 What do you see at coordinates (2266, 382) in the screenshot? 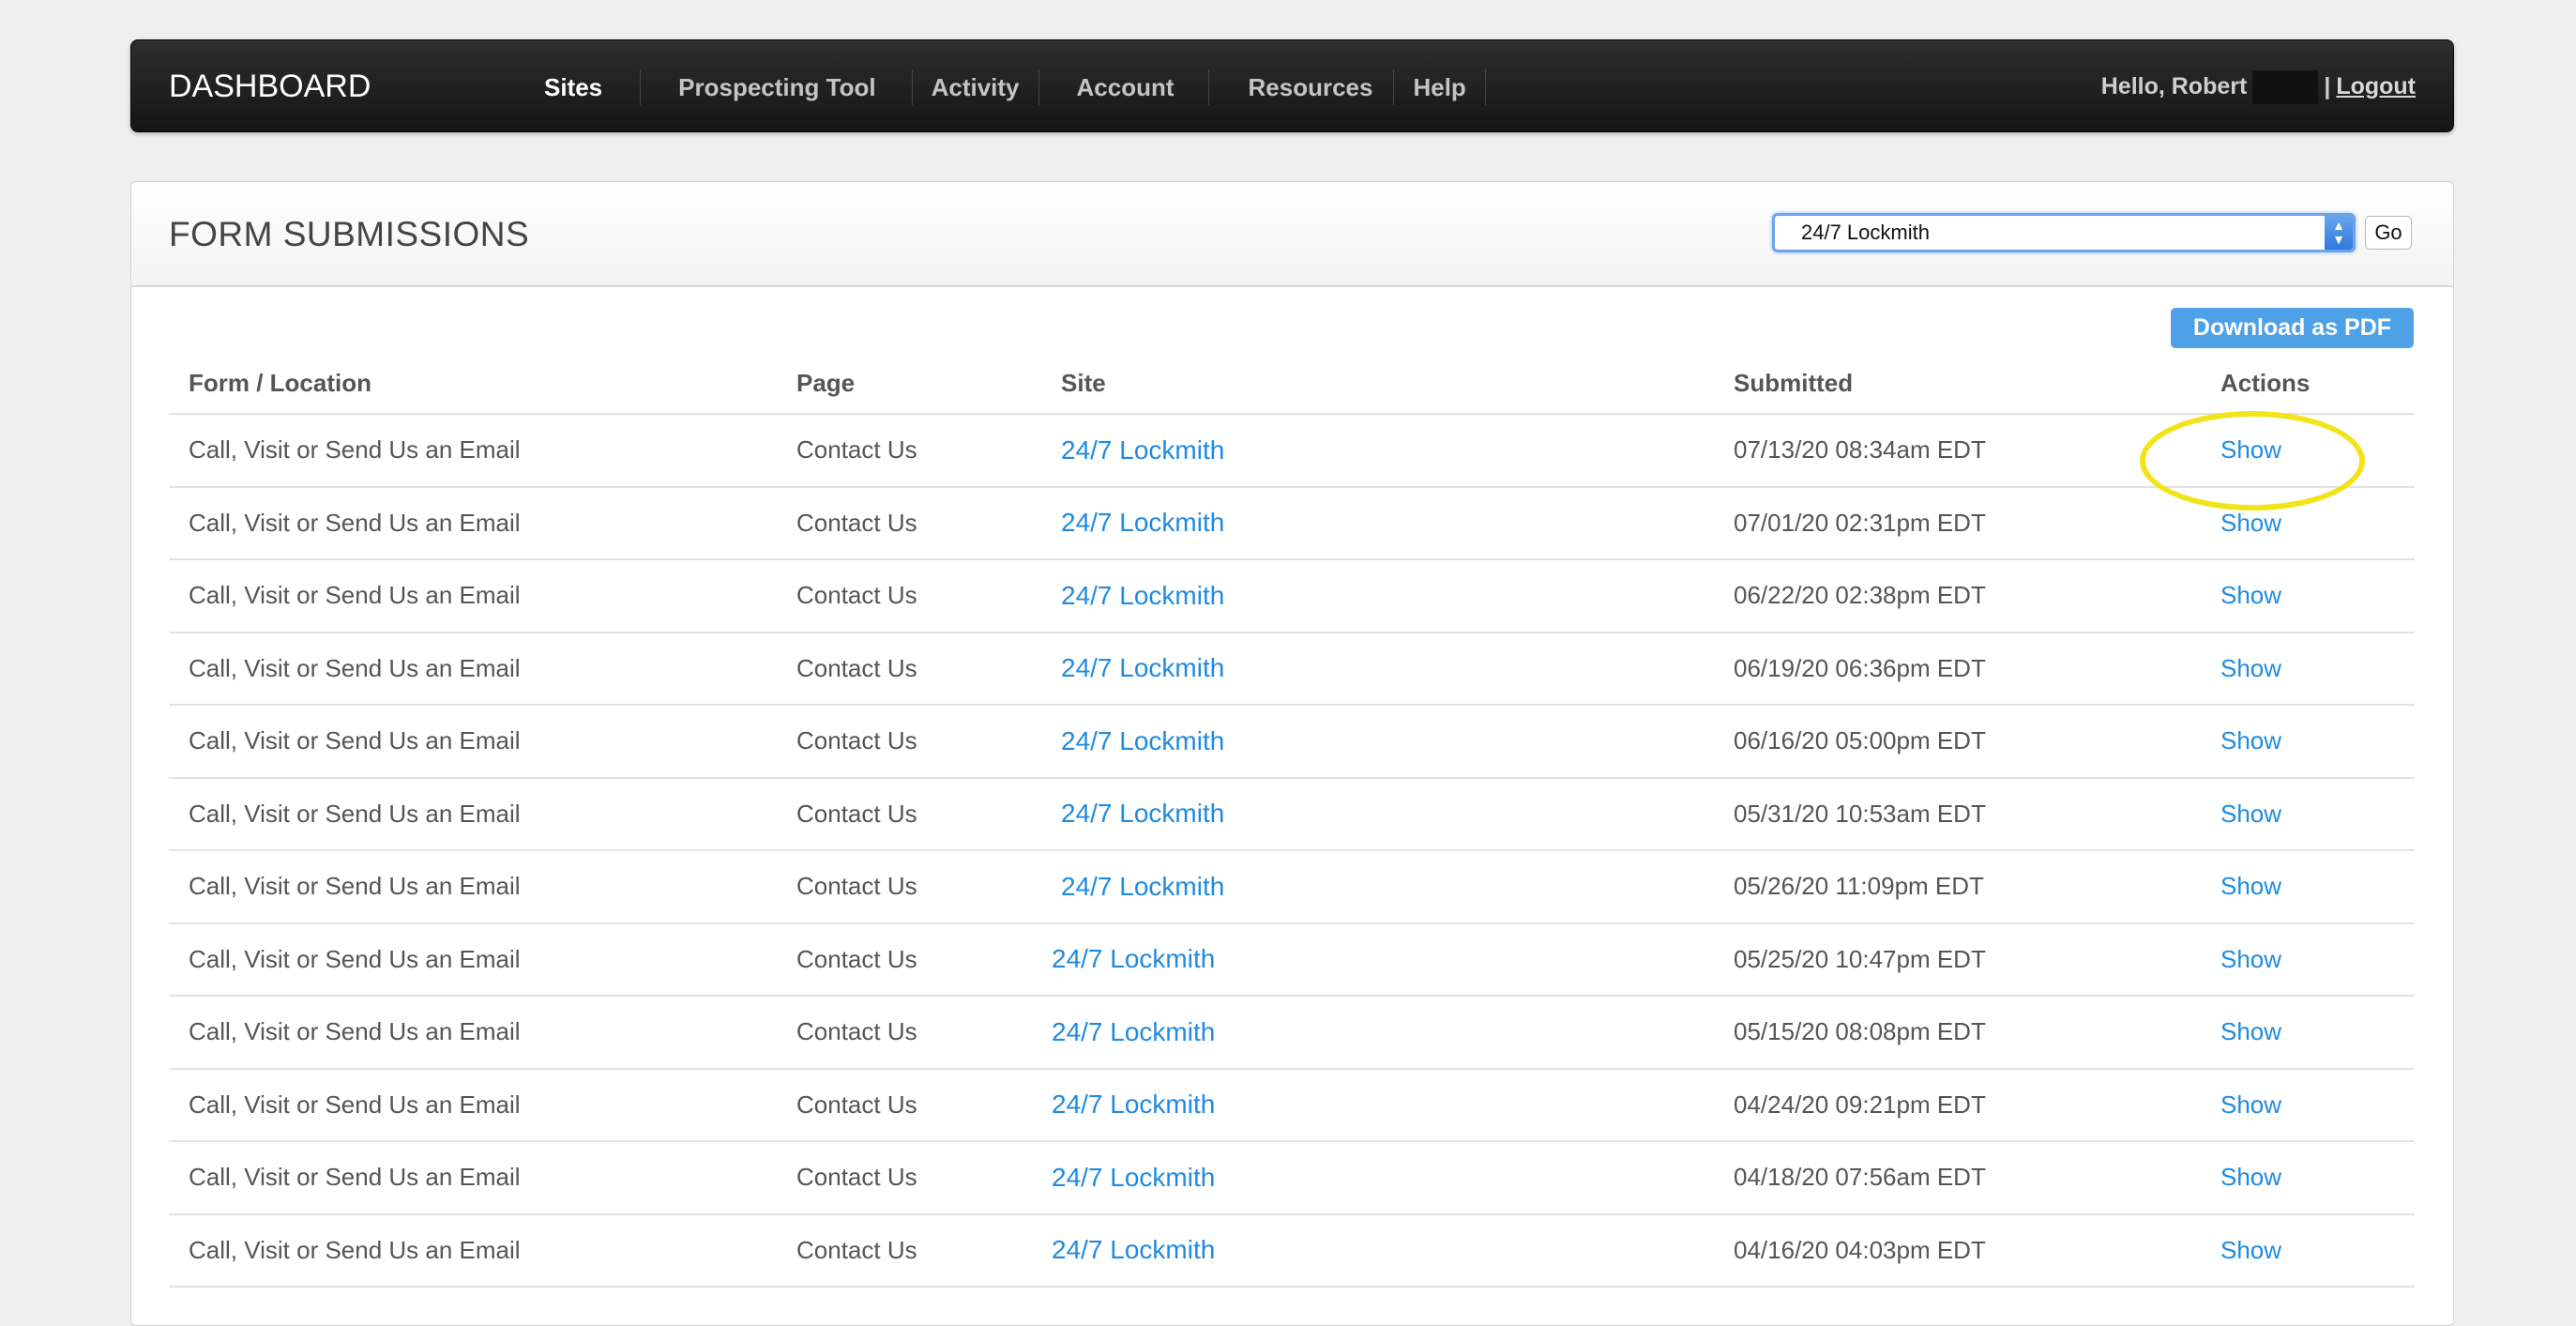
I see `header-actions: Actions` at bounding box center [2266, 382].